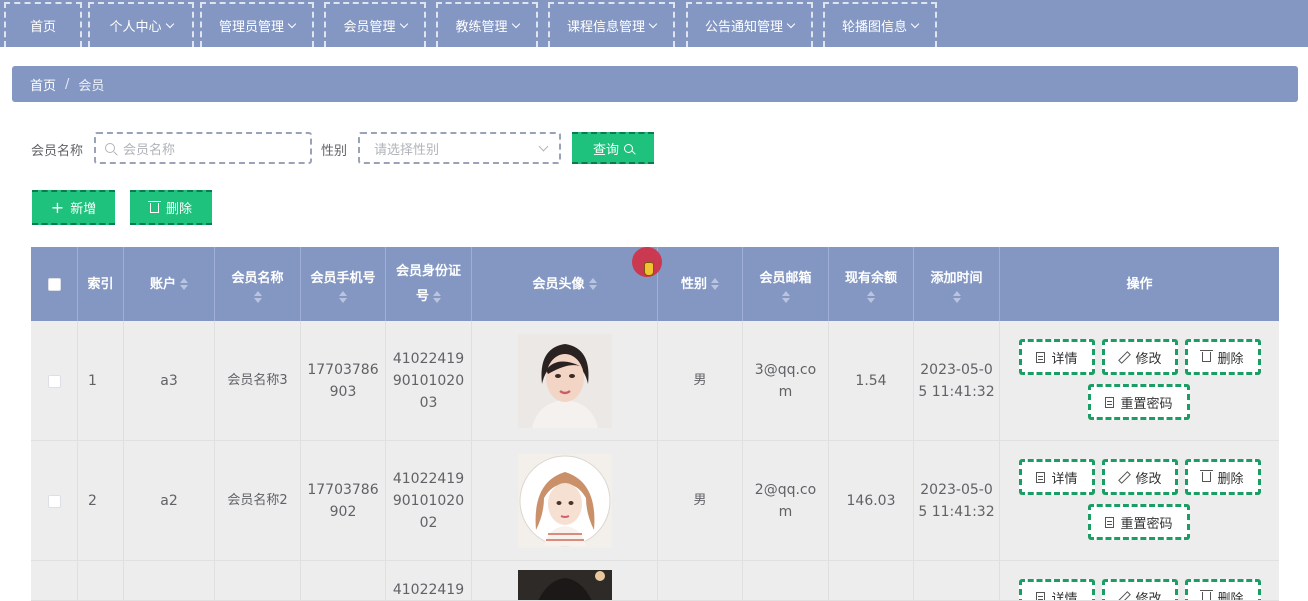 The image size is (1308, 601). I want to click on header-idcard: 会员身份证号, so click(429, 284).